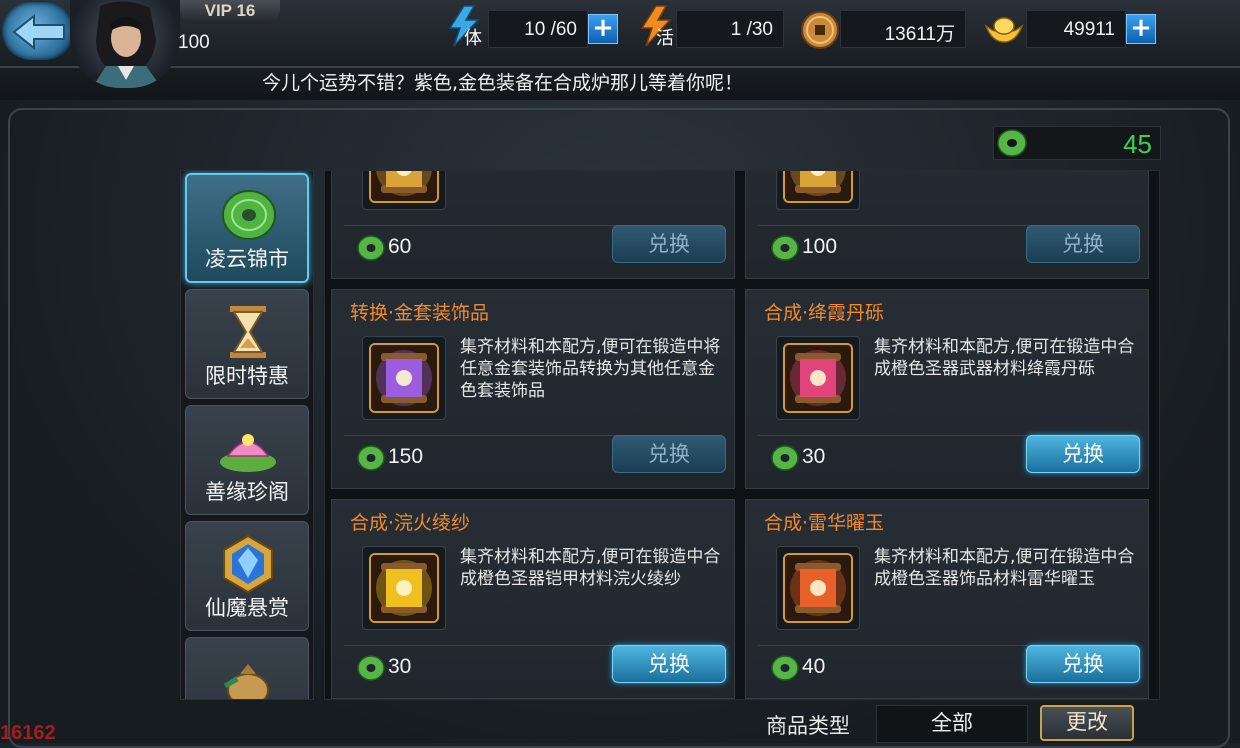 The width and height of the screenshot is (1240, 748). I want to click on category-sidebar: 凌云锦市 限时特惠 善缘珍阁 仙魔悬赏, so click(247, 435).